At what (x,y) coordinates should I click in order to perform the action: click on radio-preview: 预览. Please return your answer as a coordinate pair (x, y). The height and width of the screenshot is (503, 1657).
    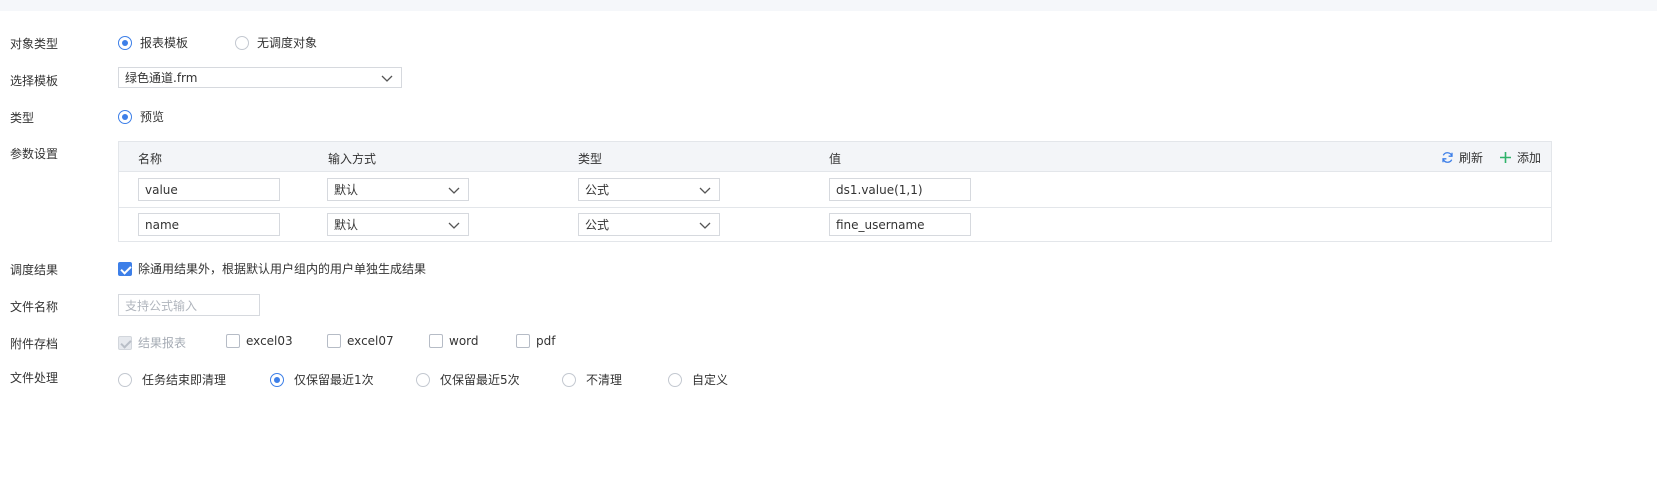
    Looking at the image, I should click on (141, 116).